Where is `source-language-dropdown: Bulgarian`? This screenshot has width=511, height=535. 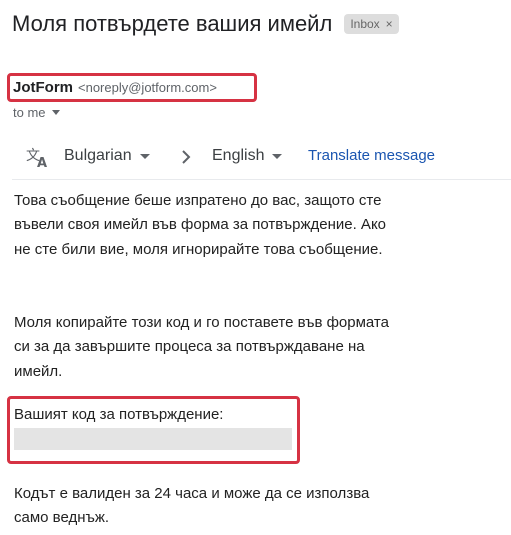
source-language-dropdown: Bulgarian is located at coordinates (107, 156).